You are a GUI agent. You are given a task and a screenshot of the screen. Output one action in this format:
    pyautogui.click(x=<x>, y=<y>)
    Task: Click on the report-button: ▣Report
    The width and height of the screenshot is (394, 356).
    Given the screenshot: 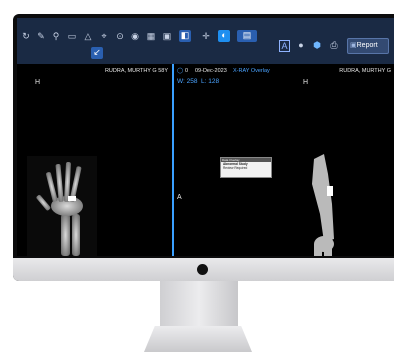 What is the action you would take?
    pyautogui.click(x=368, y=46)
    